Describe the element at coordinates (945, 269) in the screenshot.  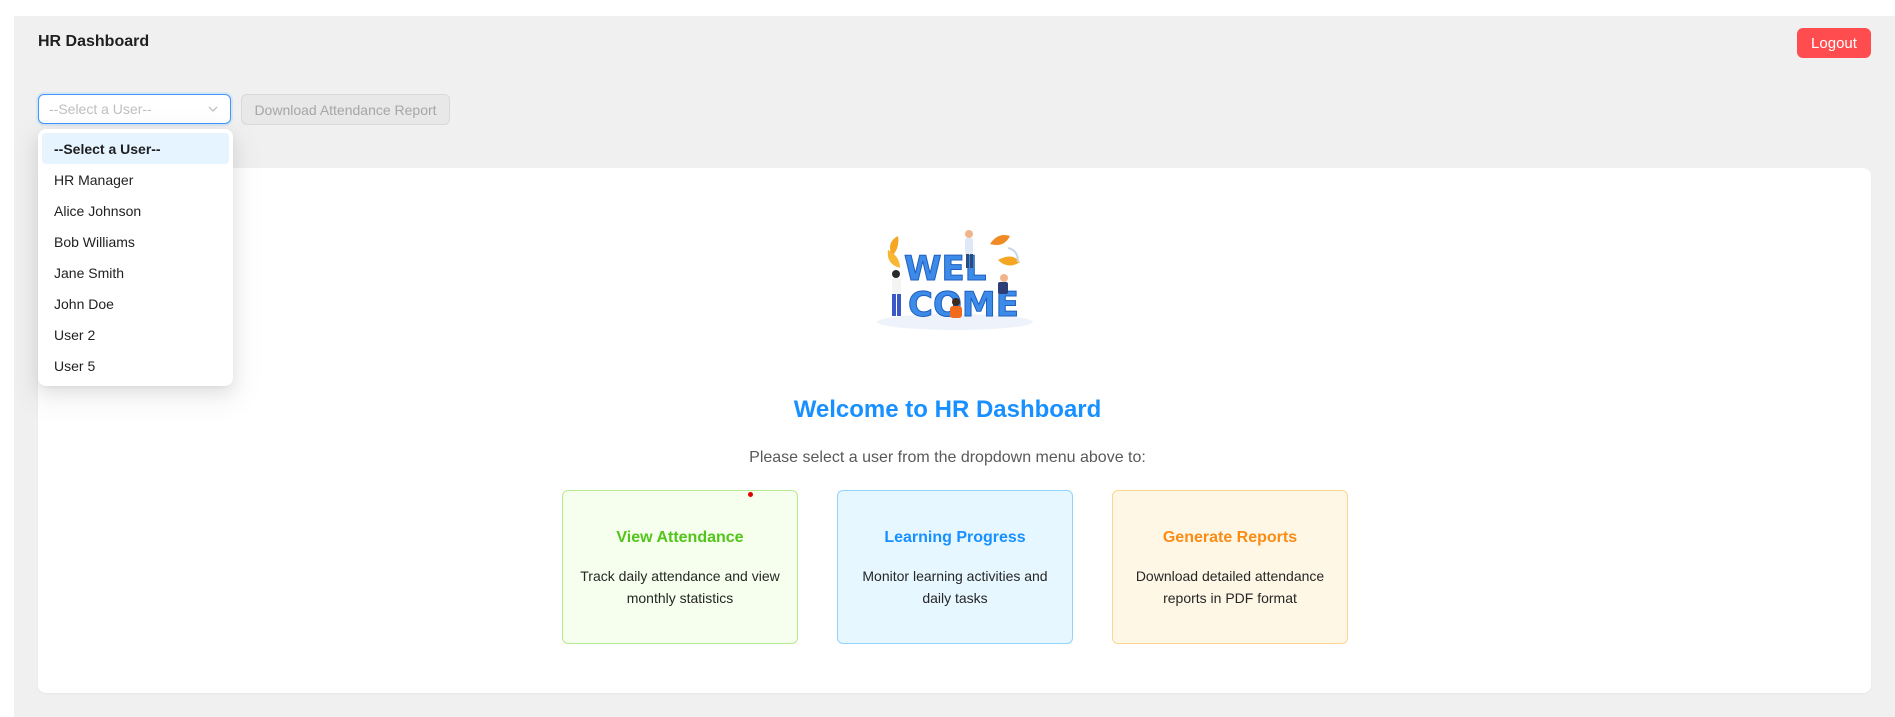
I see `welcome-image-text-top: WEL` at that location.